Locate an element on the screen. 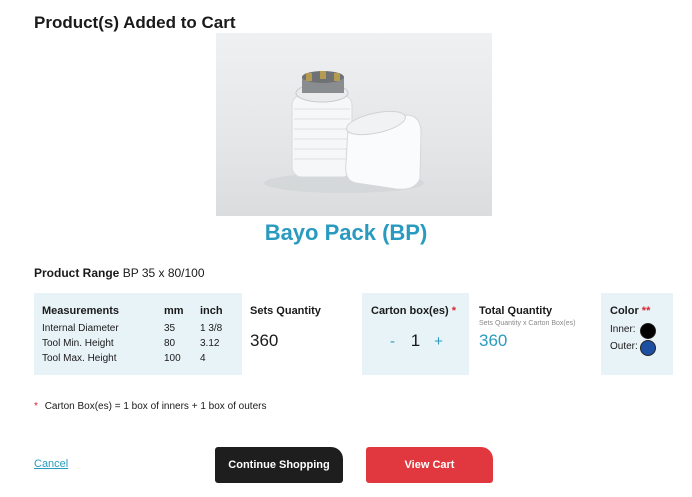 The image size is (692, 497). cancel-link: Cancel is located at coordinates (51, 464).